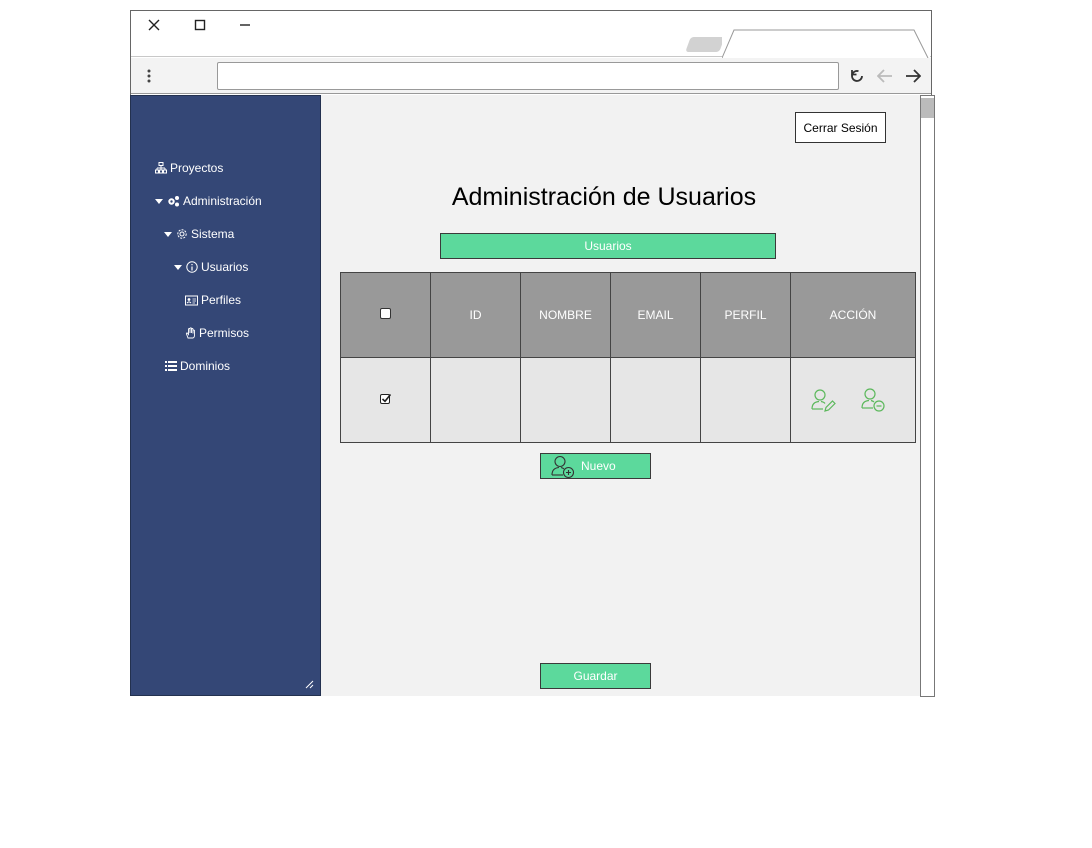  I want to click on edit-user-button, so click(823, 400).